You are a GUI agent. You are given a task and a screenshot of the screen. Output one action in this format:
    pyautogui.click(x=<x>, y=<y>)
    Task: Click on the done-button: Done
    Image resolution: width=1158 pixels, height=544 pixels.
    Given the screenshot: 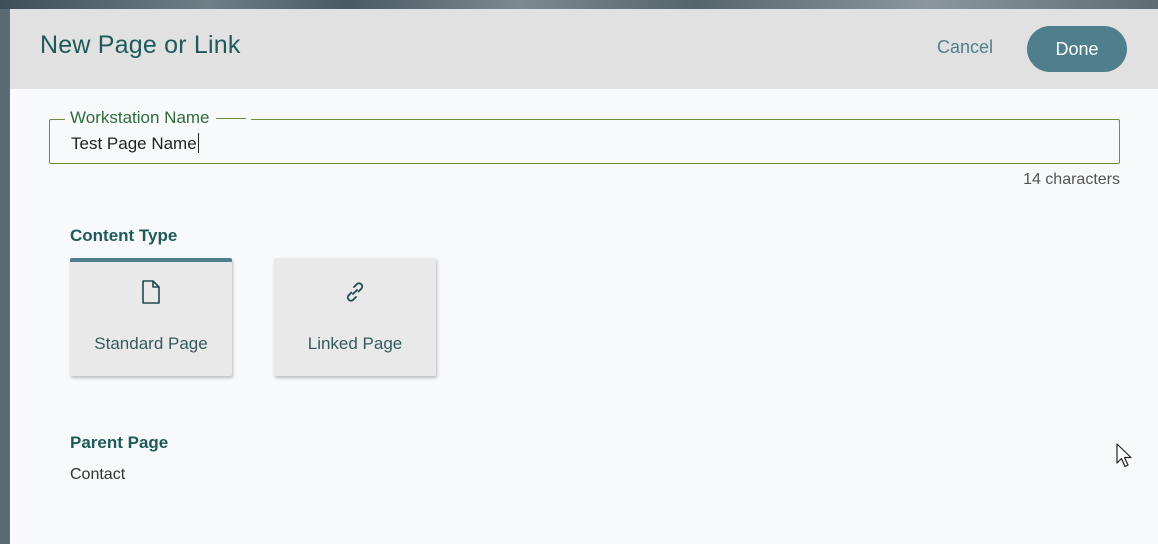 What is the action you would take?
    pyautogui.click(x=1077, y=49)
    